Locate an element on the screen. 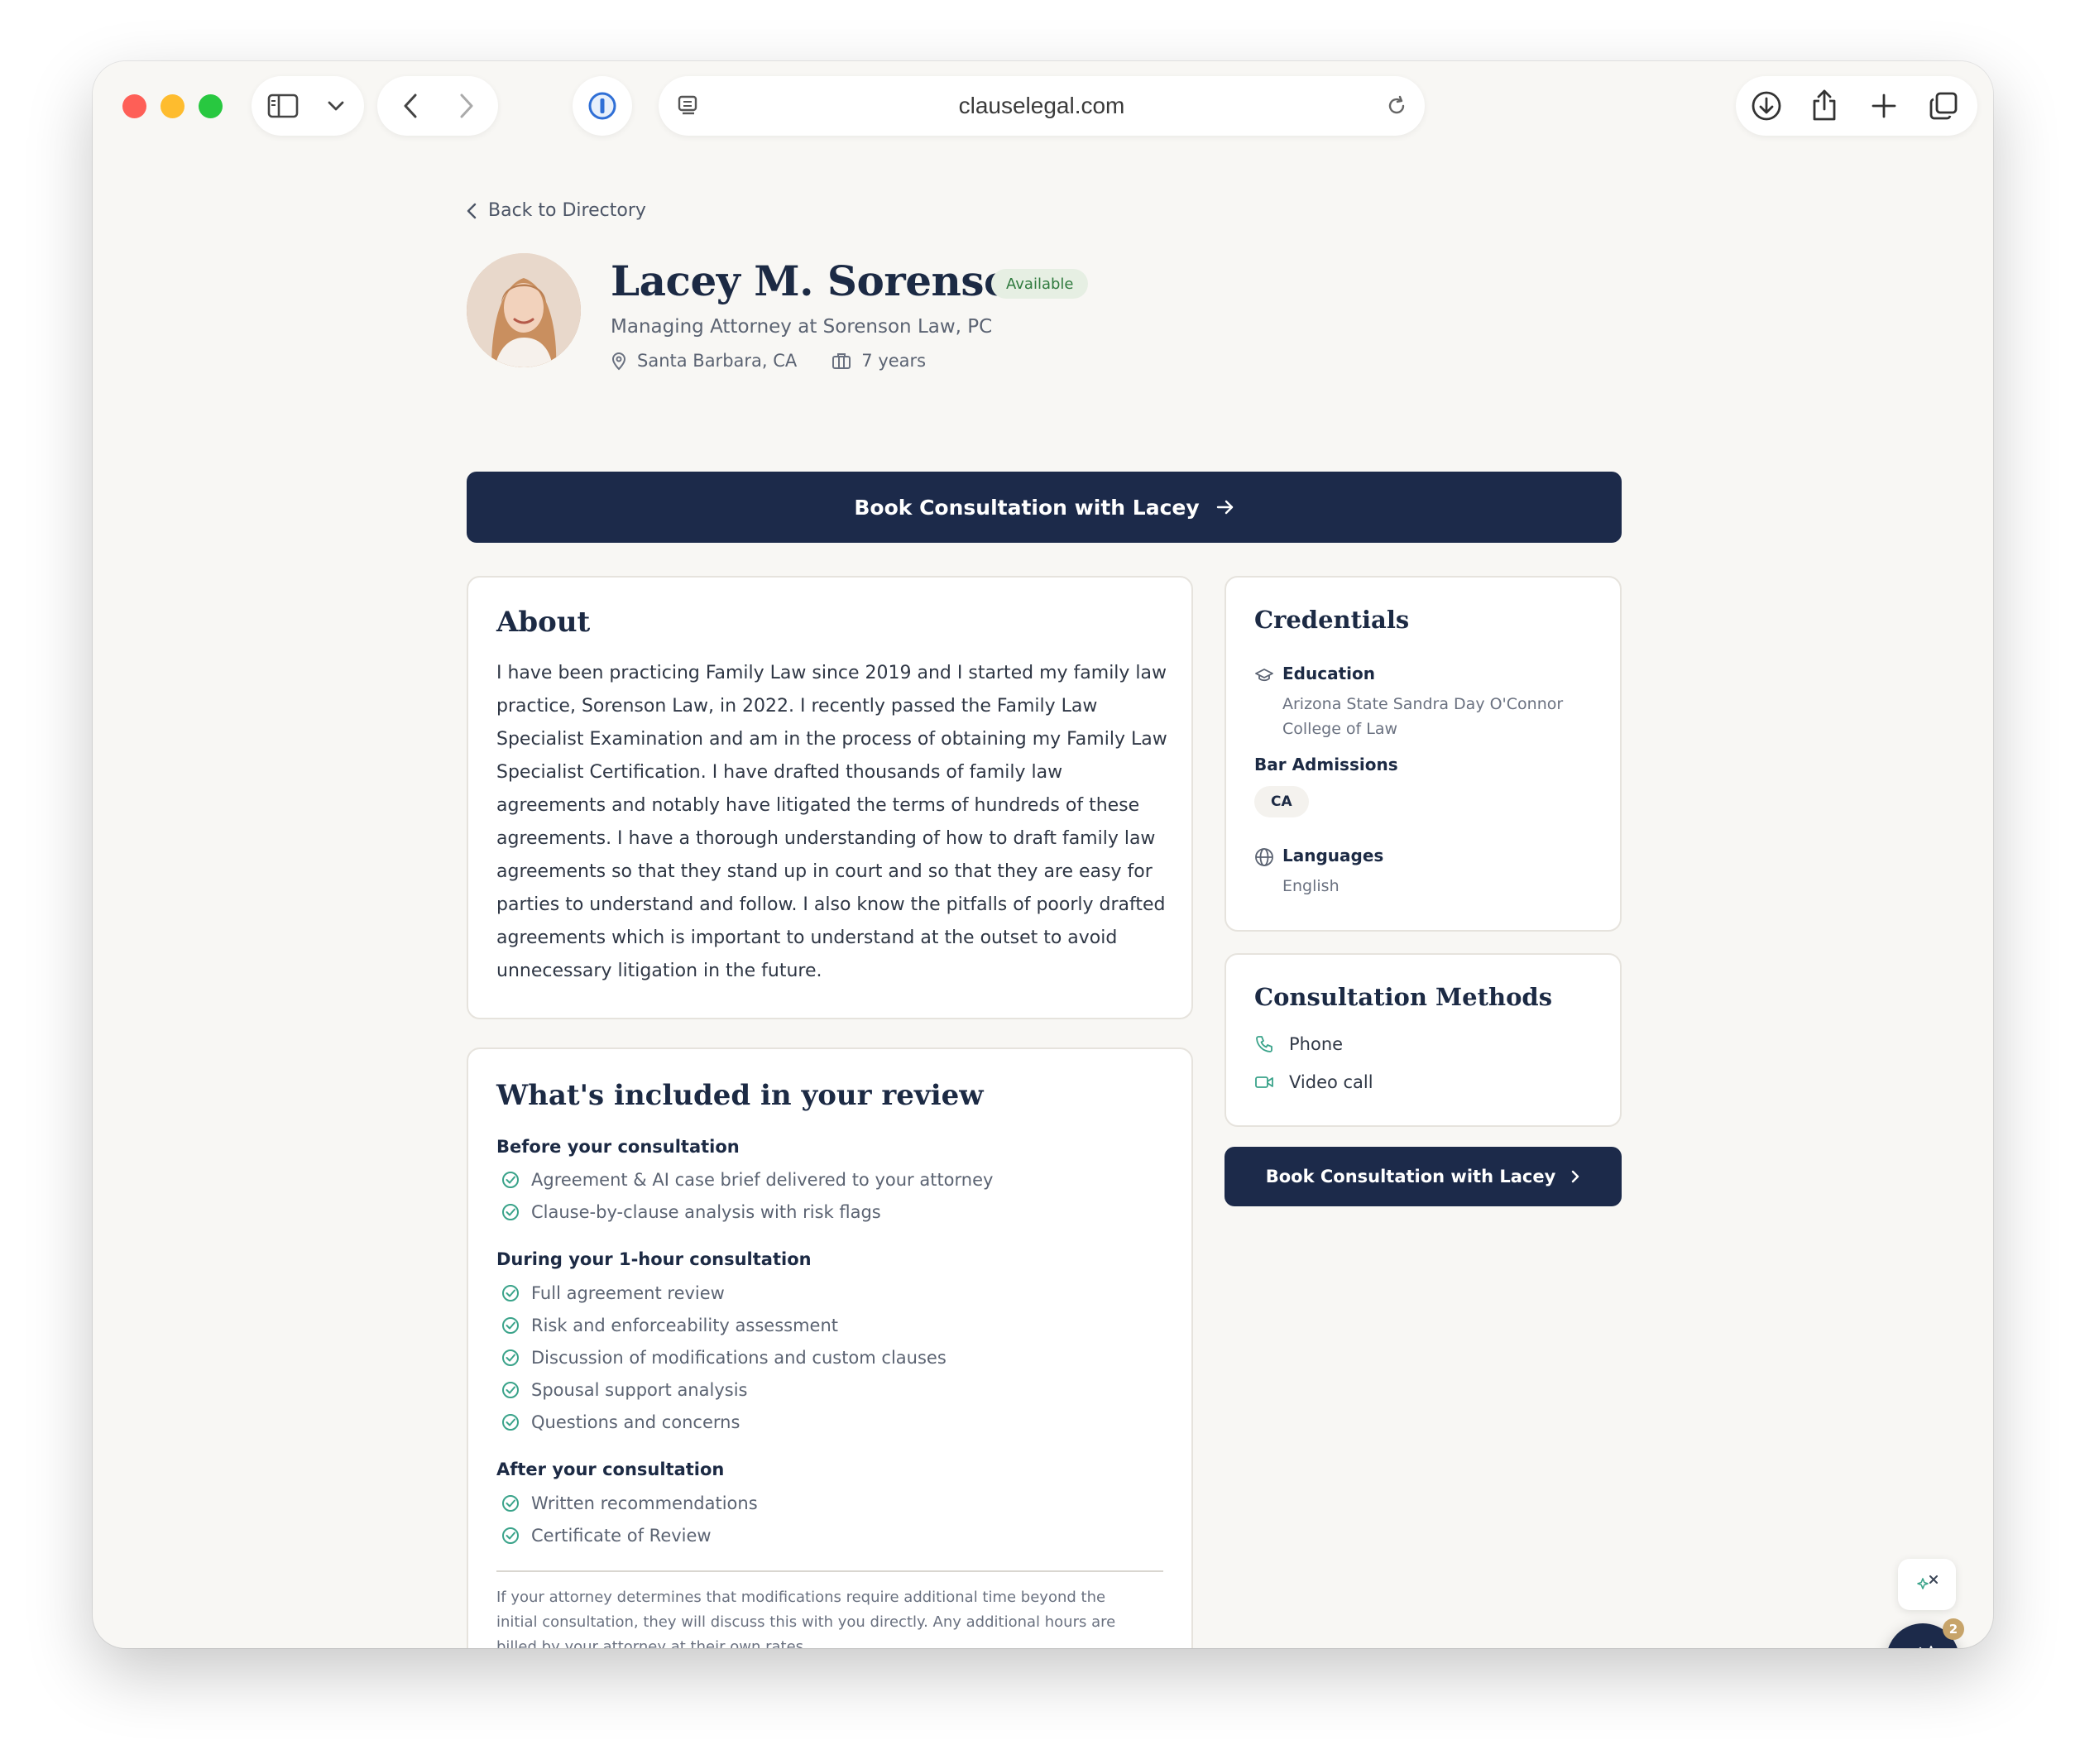 This screenshot has width=2080, height=1764. languages-label: Languages is located at coordinates (1333, 856).